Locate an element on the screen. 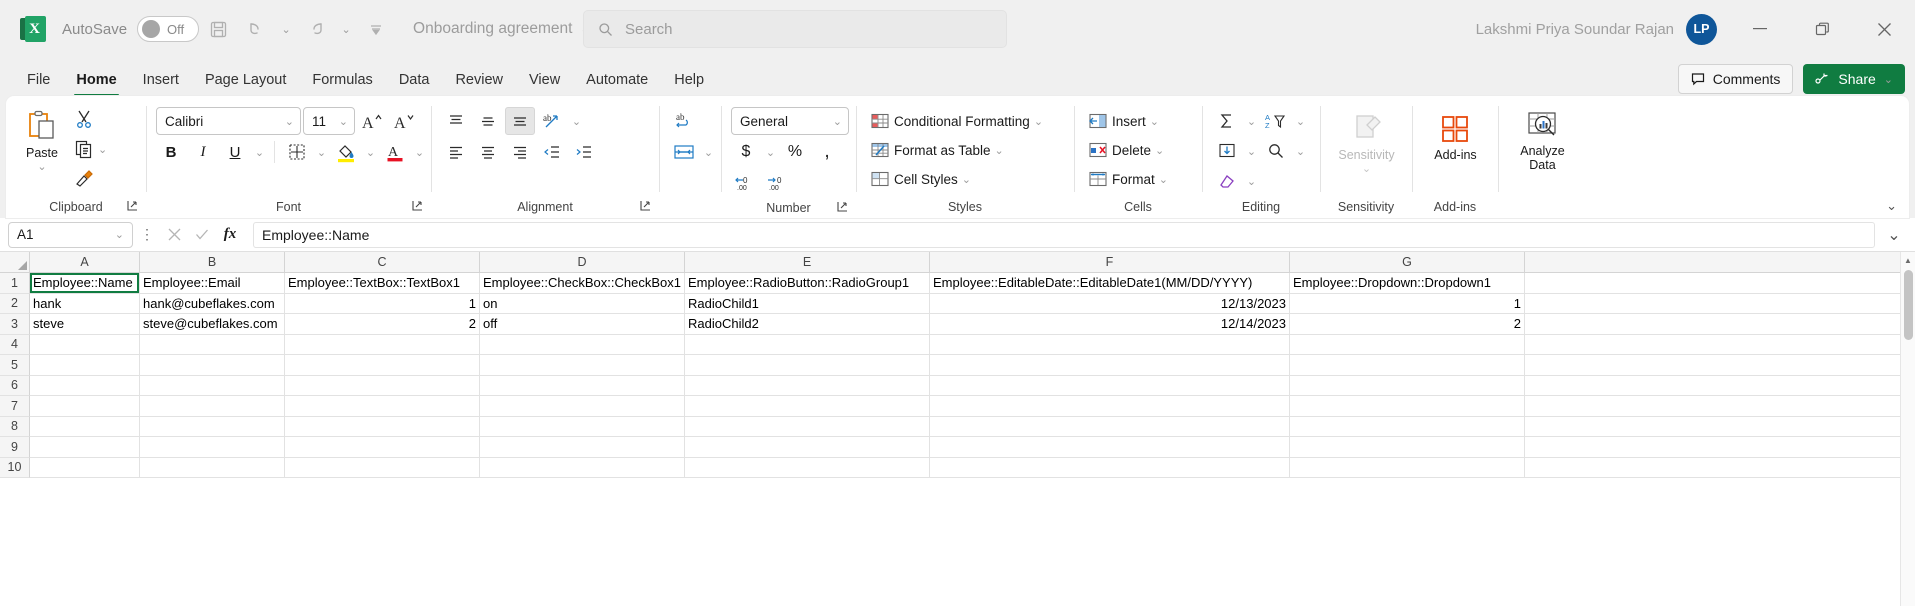  font-name-chevron-down-icon: ⌄ is located at coordinates (289, 121).